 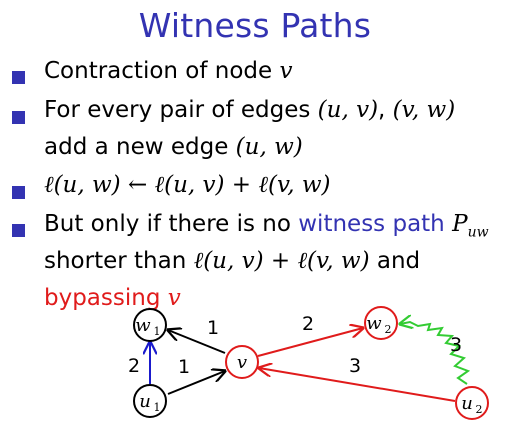 I want to click on node-u1: u 1, so click(x=150, y=401).